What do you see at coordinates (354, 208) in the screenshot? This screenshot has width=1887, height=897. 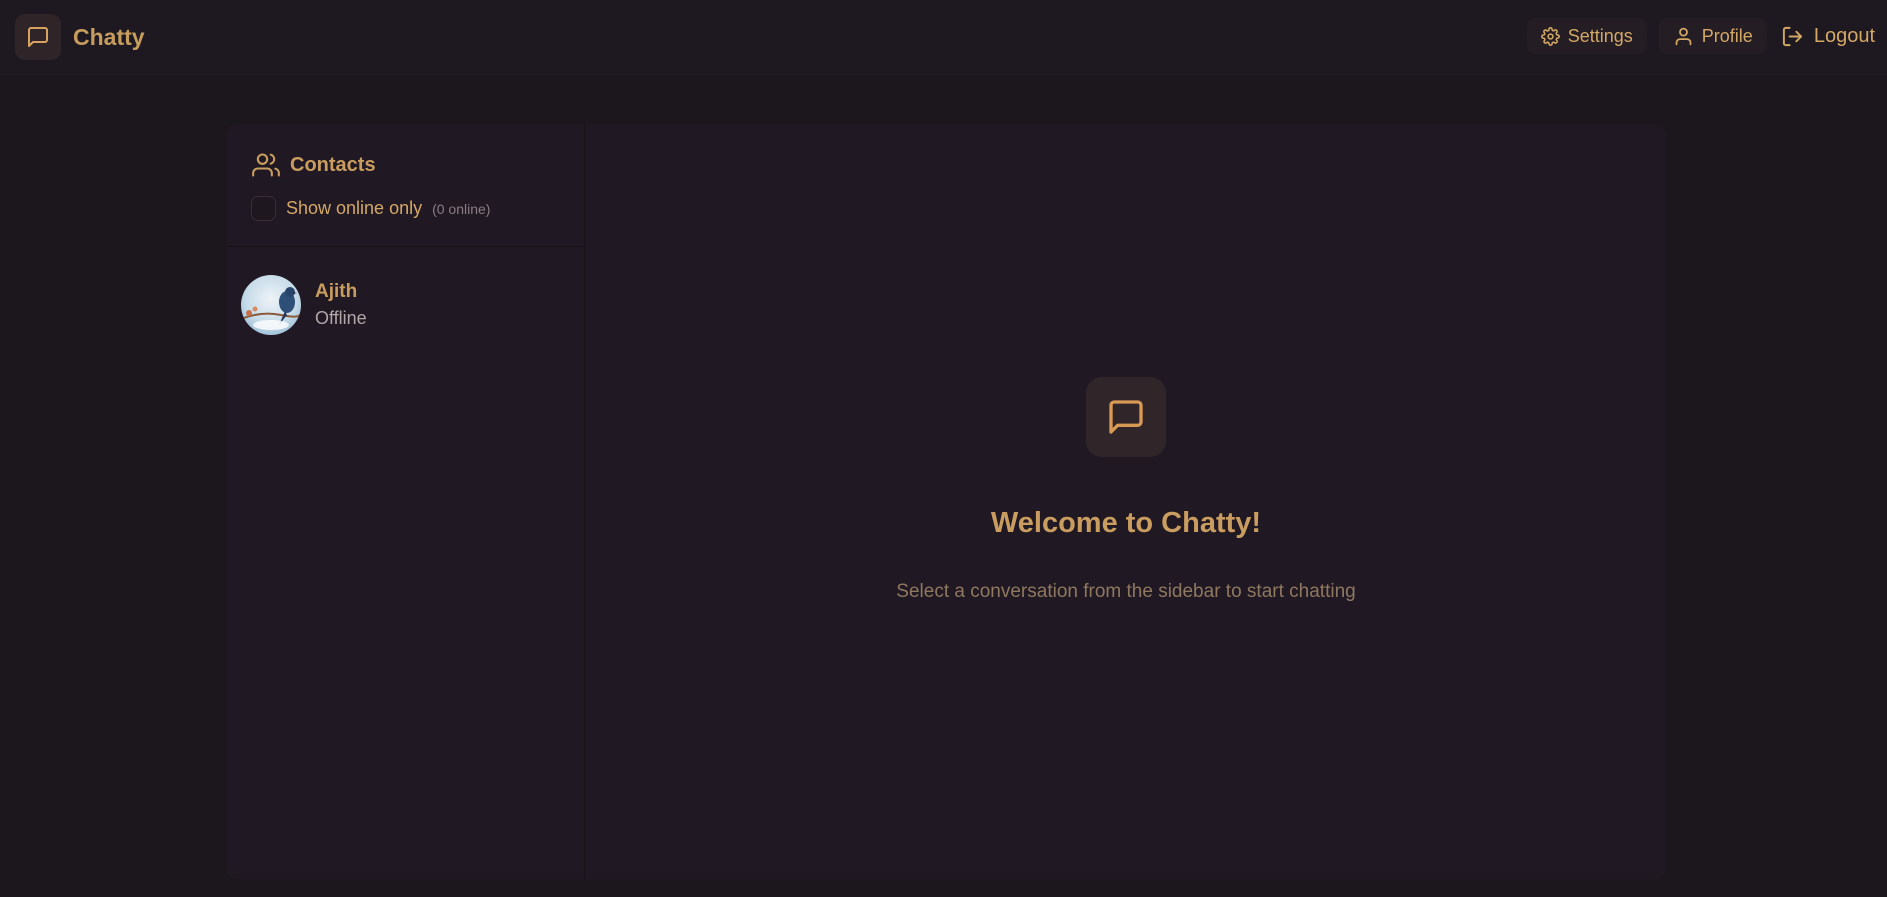 I see `show-online-label: Show online only` at bounding box center [354, 208].